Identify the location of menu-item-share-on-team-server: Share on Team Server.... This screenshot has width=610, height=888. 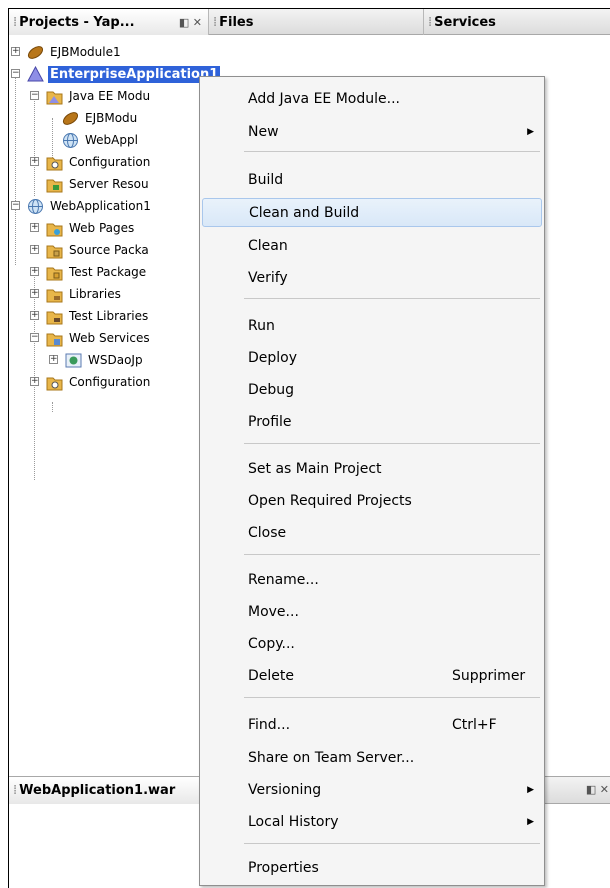
(372, 757).